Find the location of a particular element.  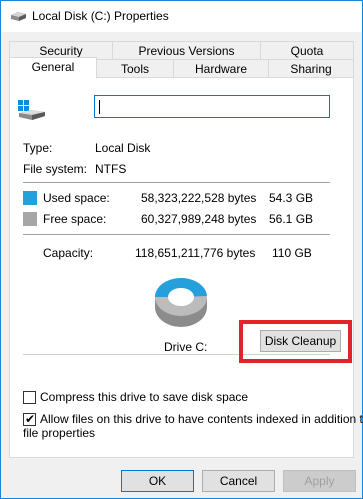

used-space-label: Used space: is located at coordinates (76, 198).